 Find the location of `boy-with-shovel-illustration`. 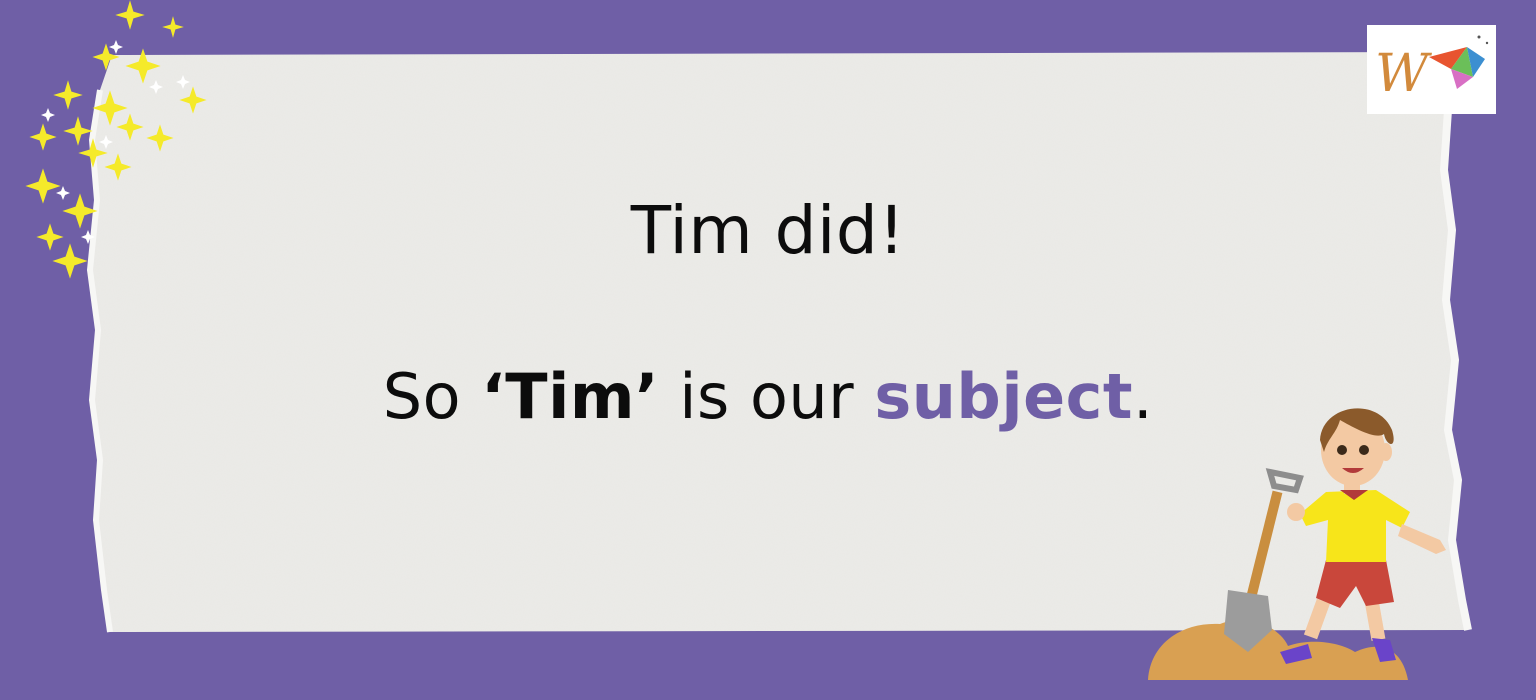

boy-with-shovel-illustration is located at coordinates (1297, 544).